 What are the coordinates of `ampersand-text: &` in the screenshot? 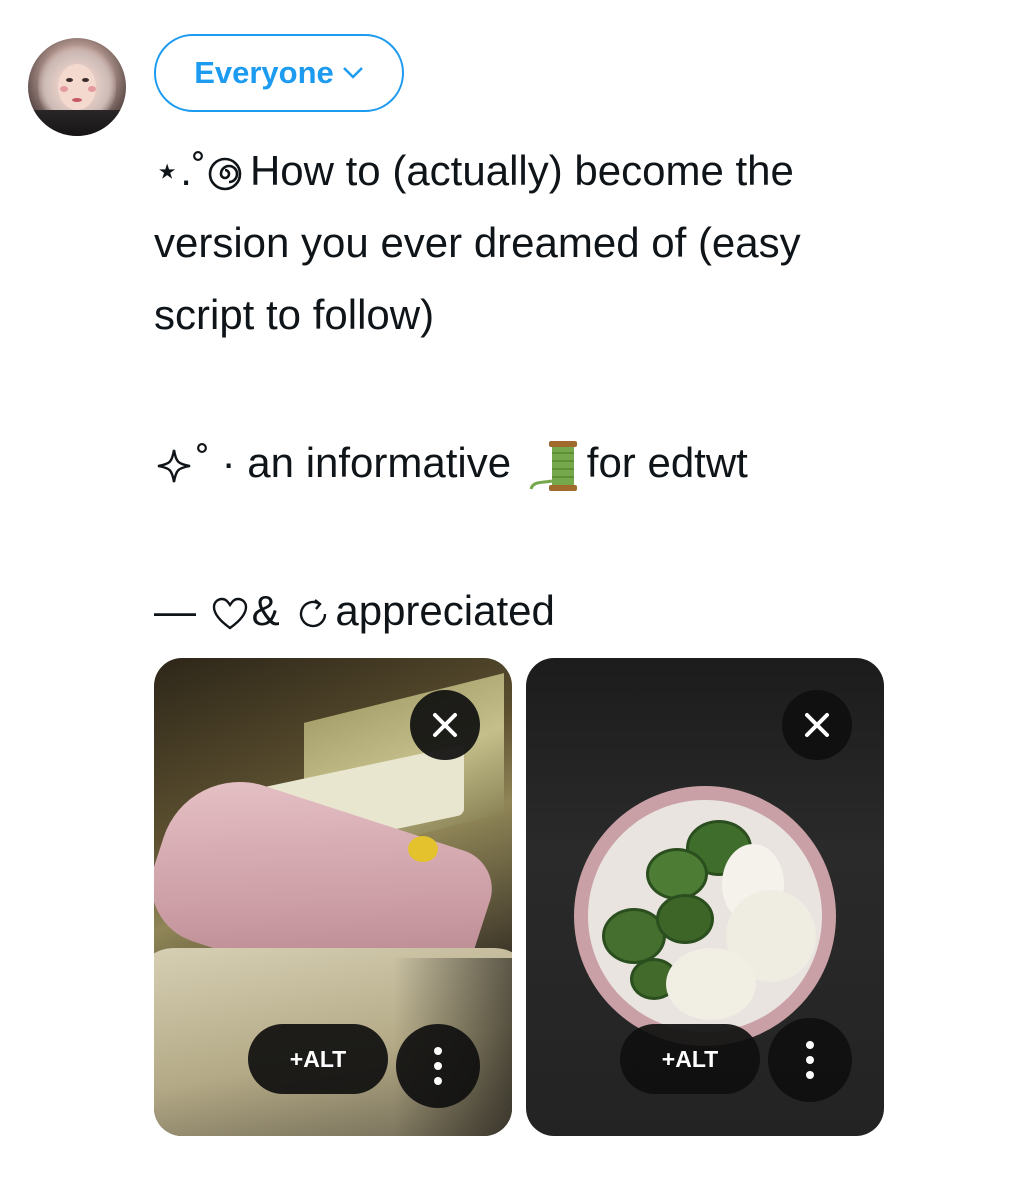 It's located at (265, 610).